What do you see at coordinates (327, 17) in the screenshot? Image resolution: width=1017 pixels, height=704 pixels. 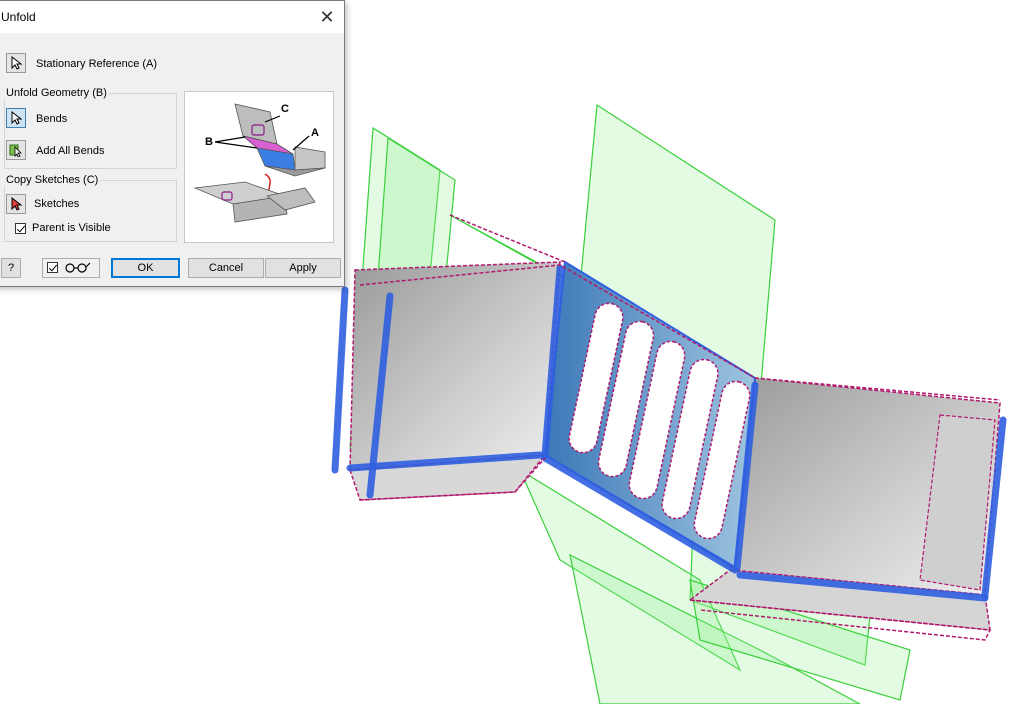 I see `close-icon: ✕` at bounding box center [327, 17].